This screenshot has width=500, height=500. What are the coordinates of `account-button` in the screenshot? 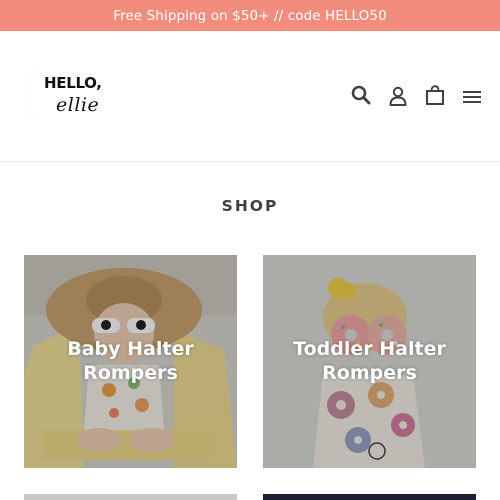 It's located at (398, 96).